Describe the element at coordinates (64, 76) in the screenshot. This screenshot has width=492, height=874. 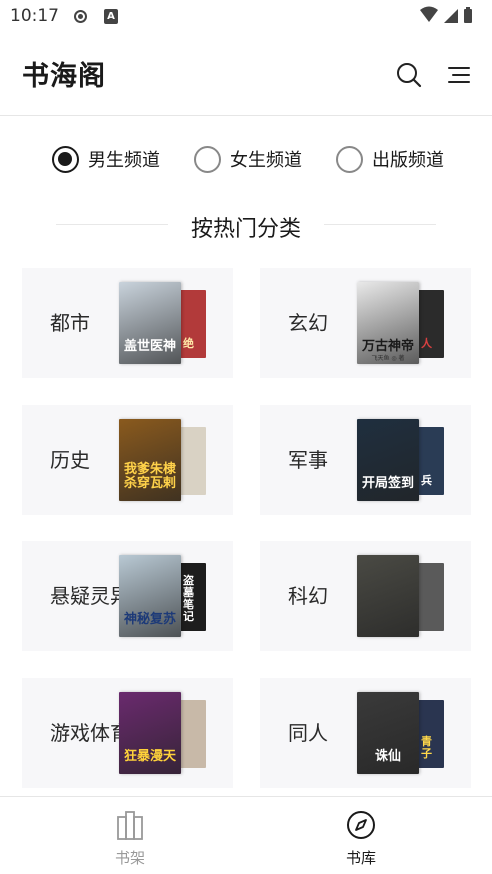
I see `app-logo: 书海阁` at that location.